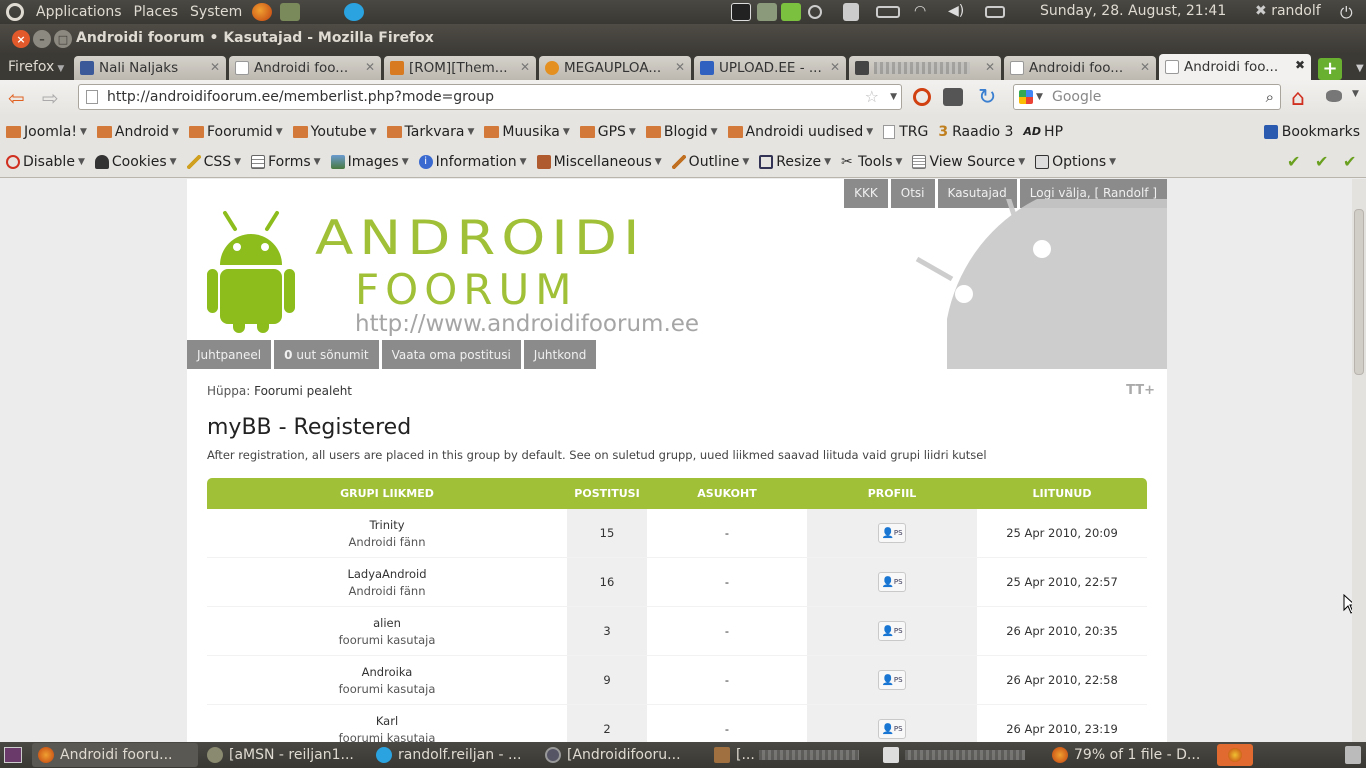 This screenshot has width=1366, height=768. Describe the element at coordinates (430, 132) in the screenshot. I see `bookmark-folder-tarkvara: Tarkvara ▼` at that location.